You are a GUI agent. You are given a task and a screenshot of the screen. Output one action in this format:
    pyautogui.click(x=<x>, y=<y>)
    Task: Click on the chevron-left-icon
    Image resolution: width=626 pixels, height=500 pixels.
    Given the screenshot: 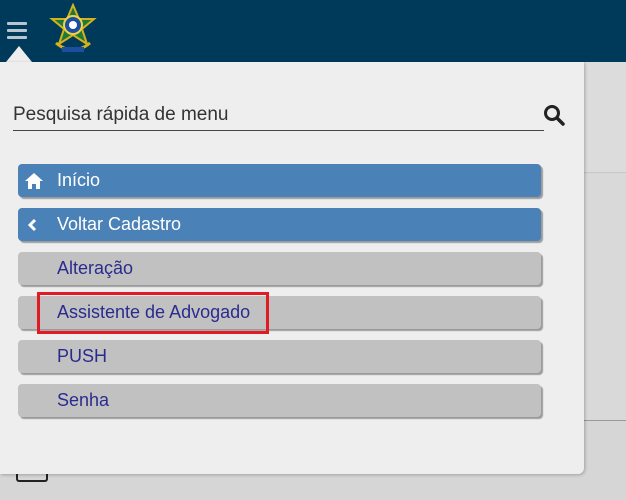 What is the action you would take?
    pyautogui.click(x=32, y=225)
    